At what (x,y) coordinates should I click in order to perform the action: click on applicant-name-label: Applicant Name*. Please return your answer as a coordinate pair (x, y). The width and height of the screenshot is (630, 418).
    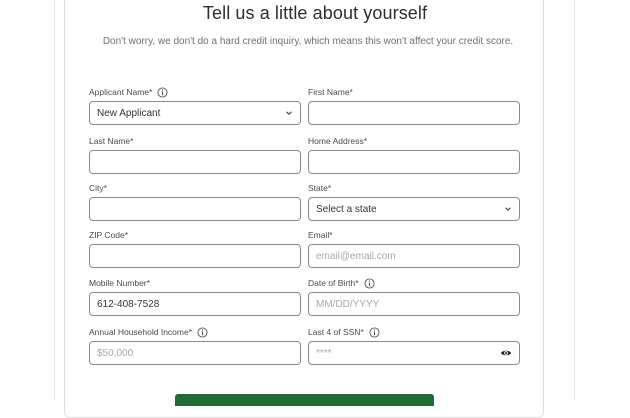
    Looking at the image, I should click on (195, 92).